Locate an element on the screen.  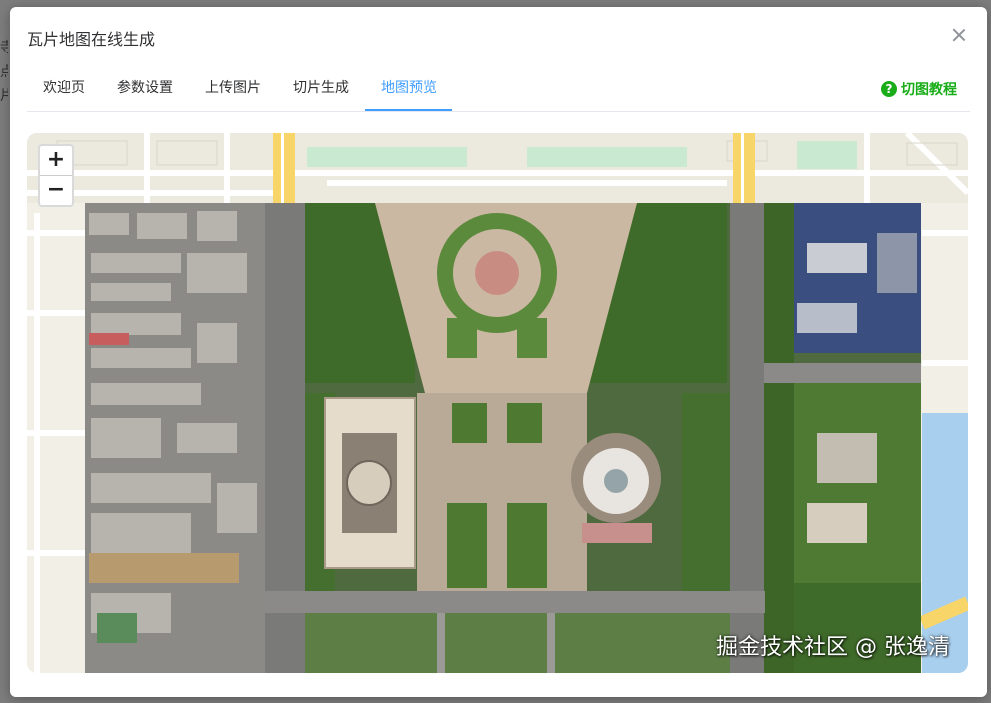
close-icon is located at coordinates (959, 35).